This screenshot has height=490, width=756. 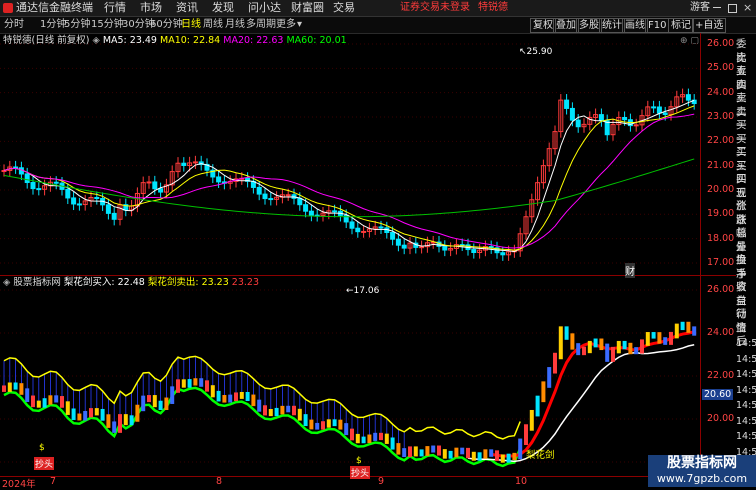 What do you see at coordinates (381, 481) in the screenshot?
I see `x-tick-sep: 9` at bounding box center [381, 481].